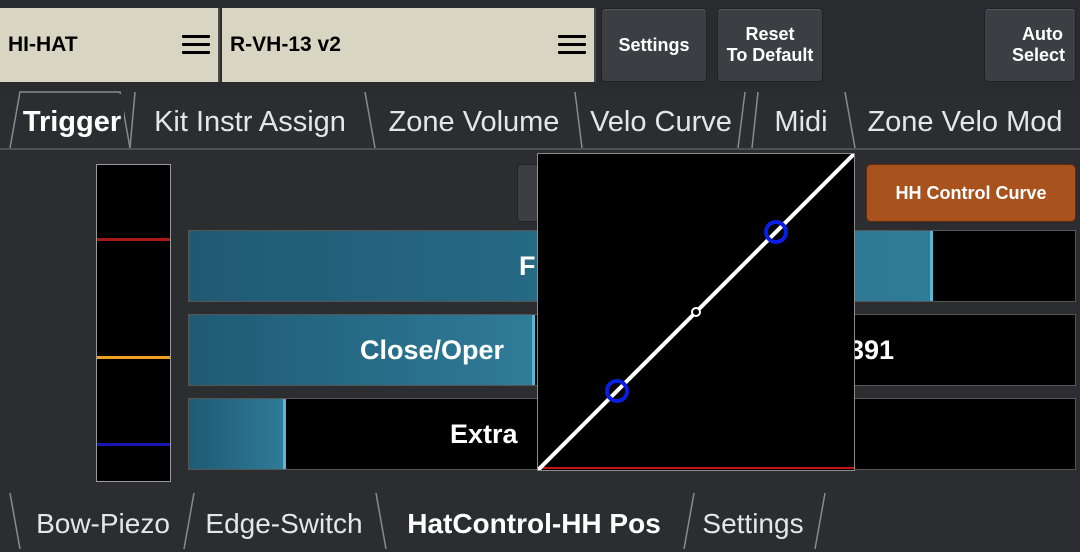  I want to click on hh-control-curve-button: HH Control Curve, so click(971, 193).